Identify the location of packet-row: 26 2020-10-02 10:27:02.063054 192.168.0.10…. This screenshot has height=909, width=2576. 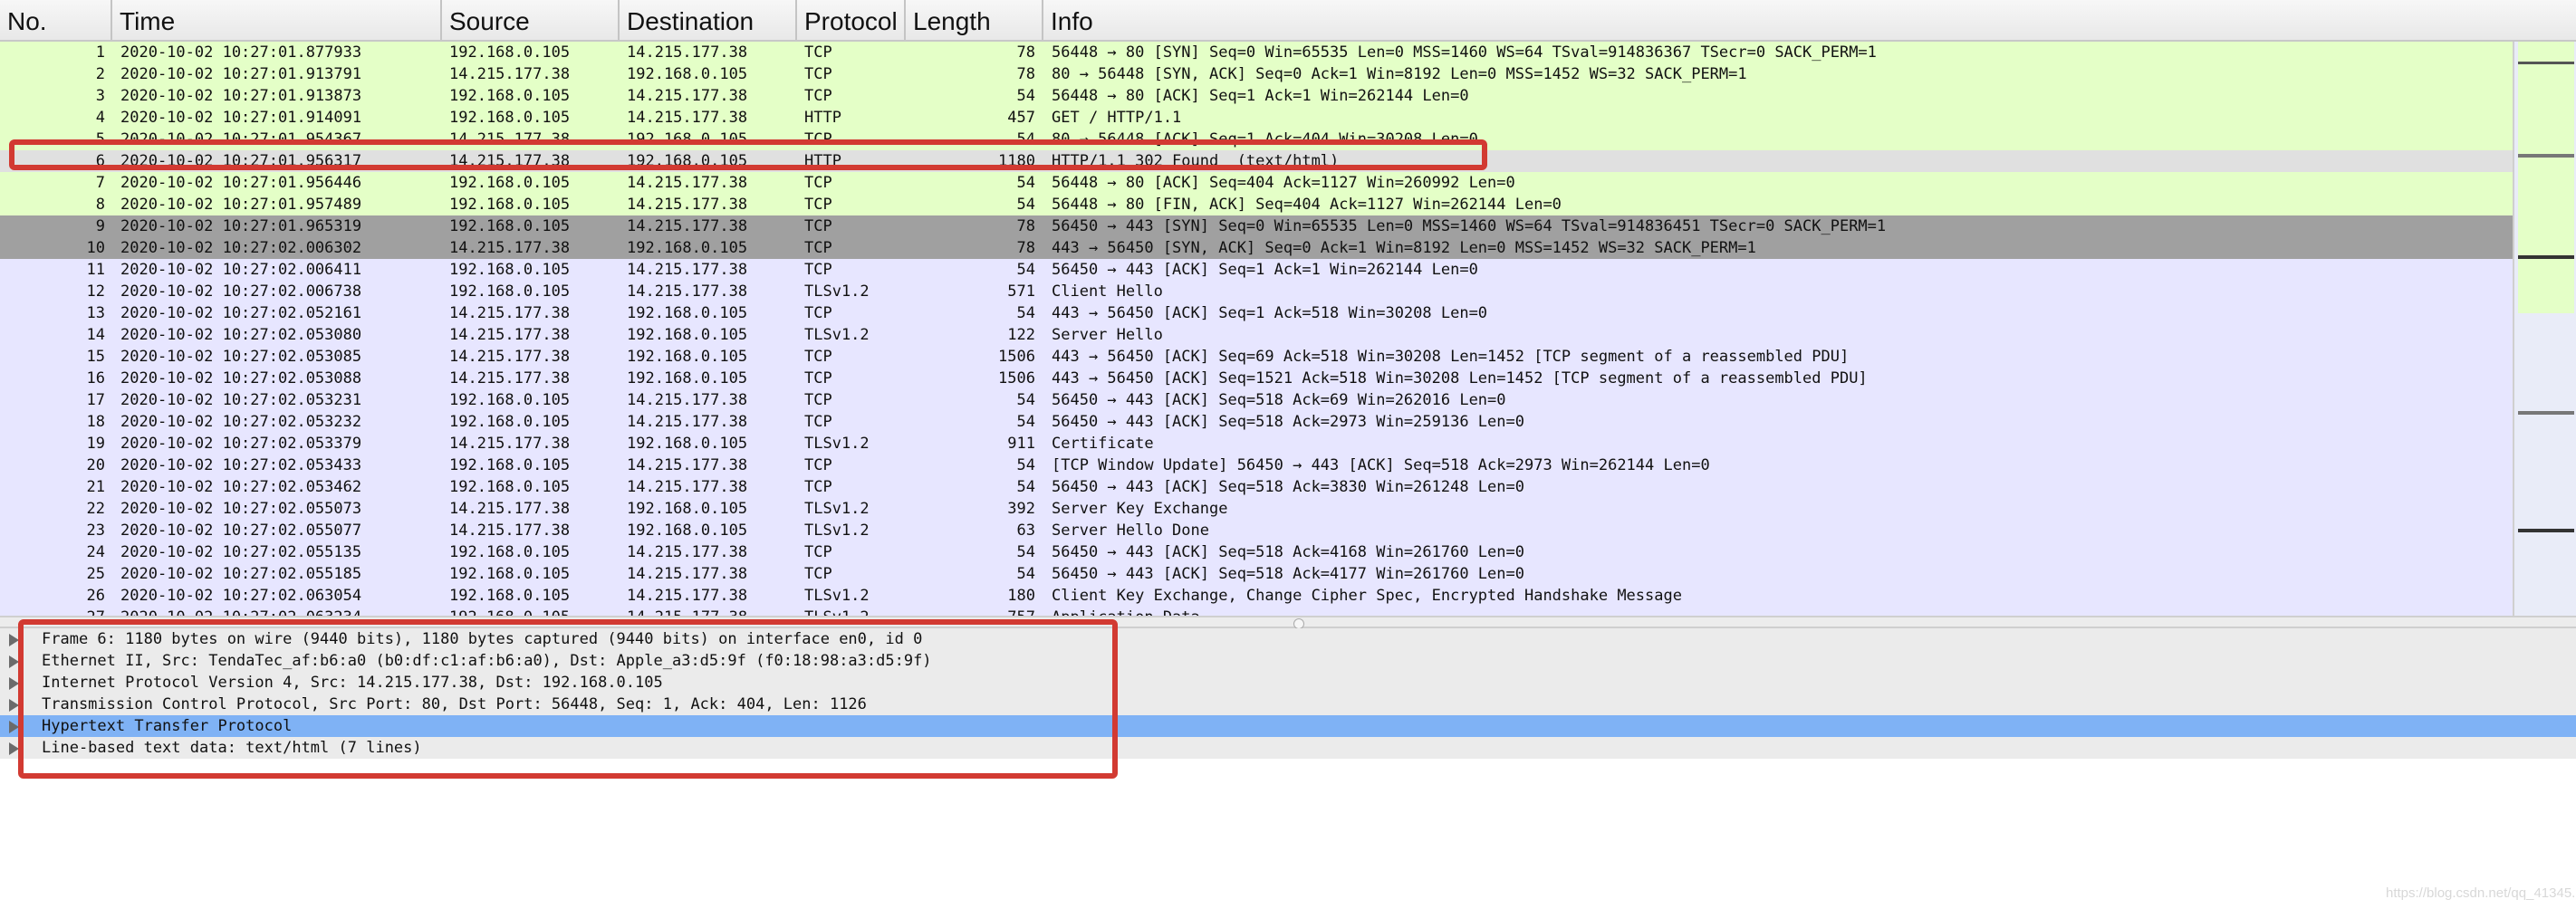
(1256, 596).